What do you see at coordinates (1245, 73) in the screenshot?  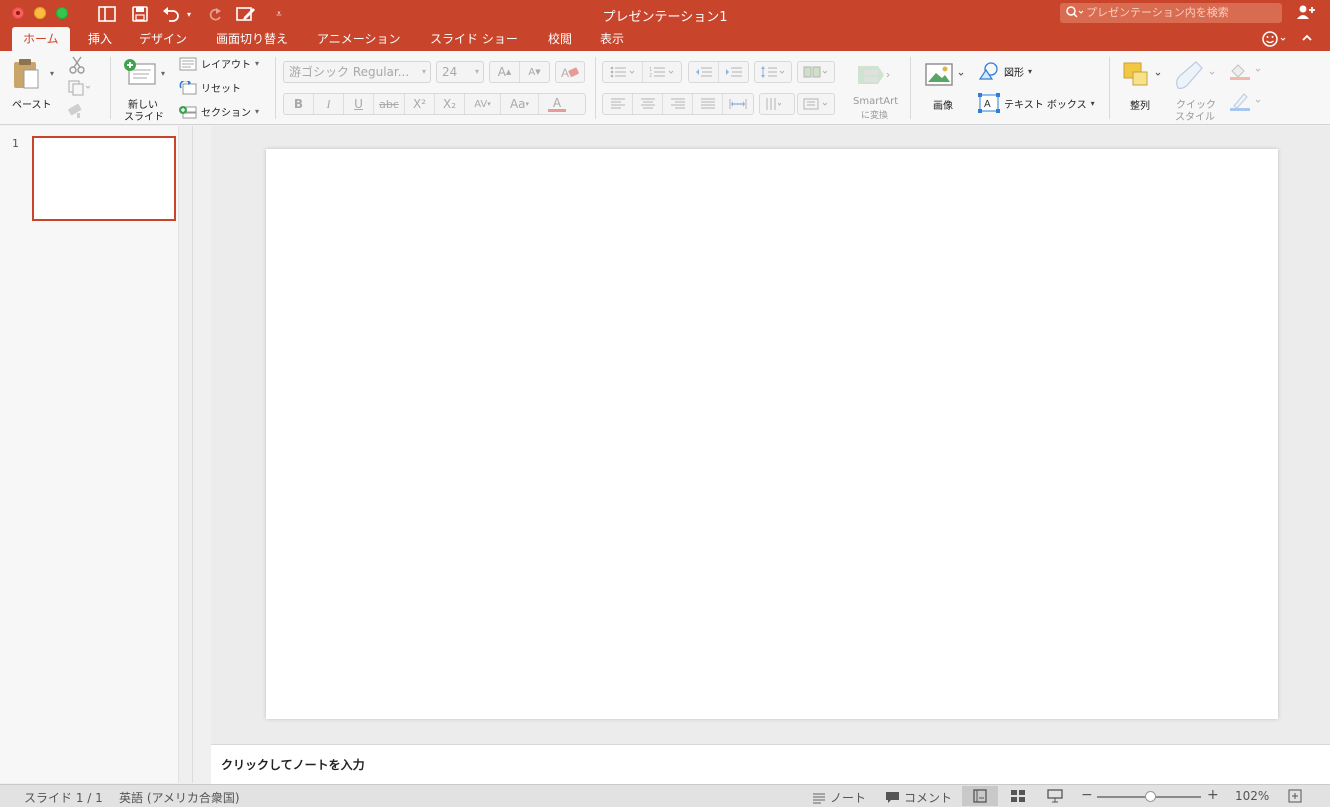 I see `shape-fill-icon` at bounding box center [1245, 73].